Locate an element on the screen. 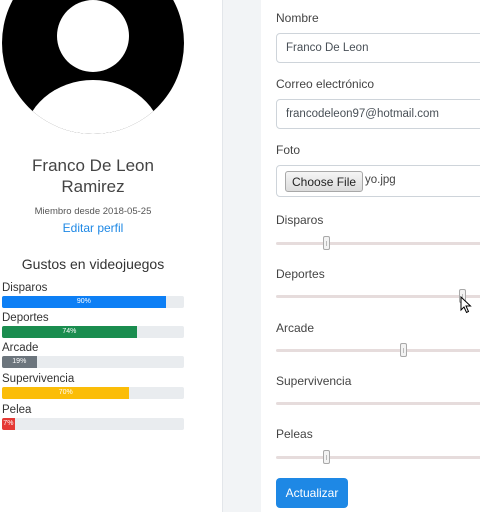 The width and height of the screenshot is (480, 512). slider-label-deportes: Deportes is located at coordinates (300, 274).